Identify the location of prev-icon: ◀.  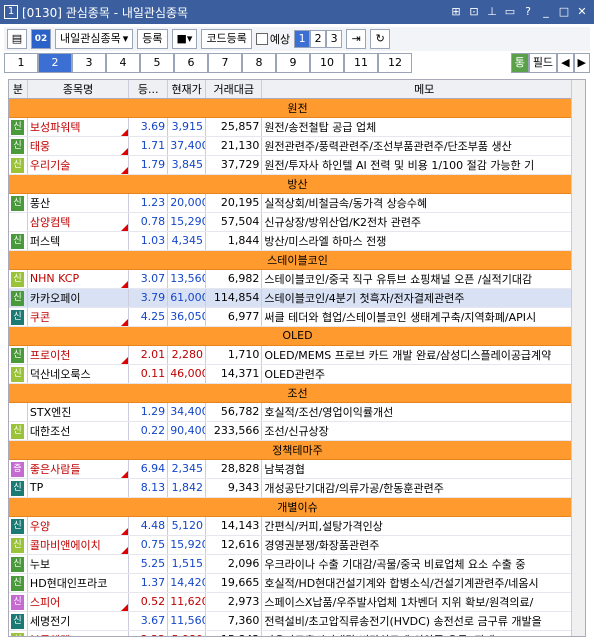
(565, 63).